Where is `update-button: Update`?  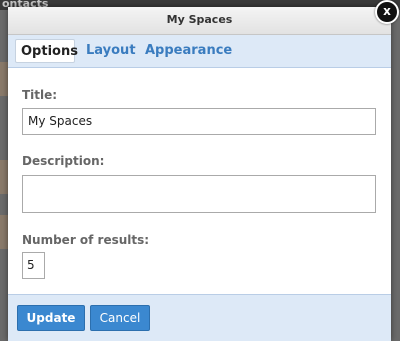 update-button: Update is located at coordinates (51, 318).